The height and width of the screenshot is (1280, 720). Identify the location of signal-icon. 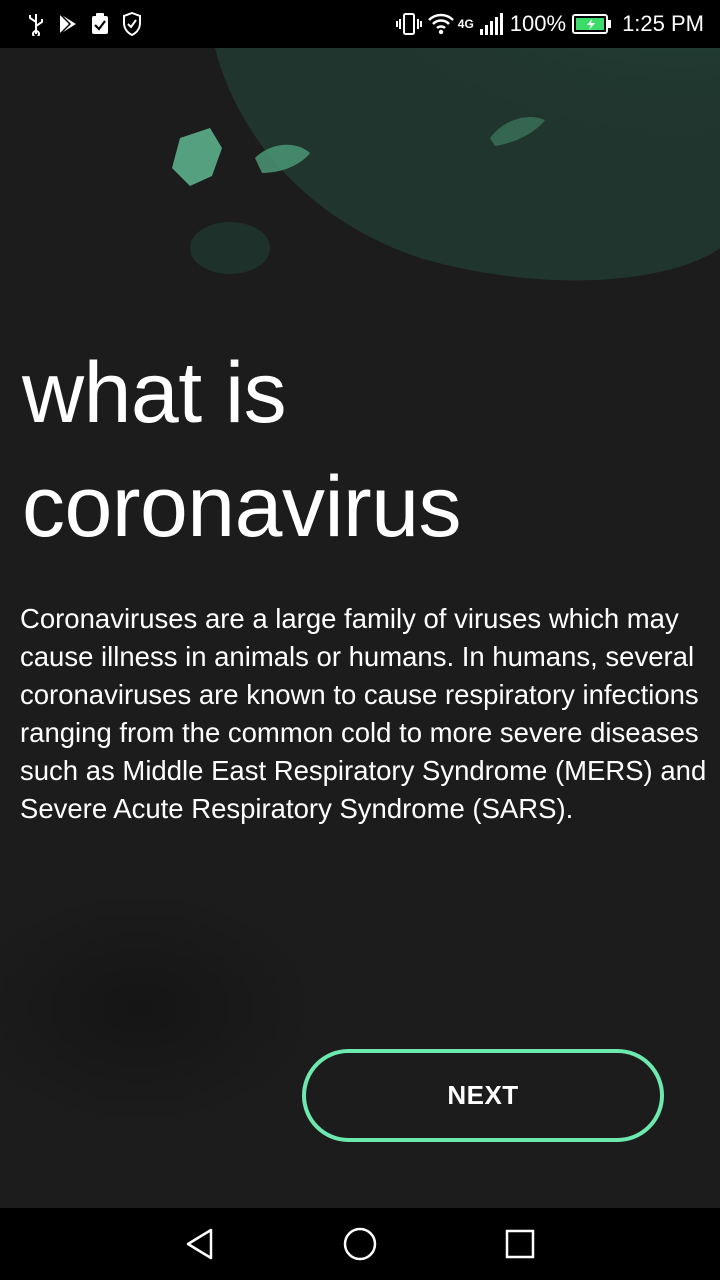
(491, 24).